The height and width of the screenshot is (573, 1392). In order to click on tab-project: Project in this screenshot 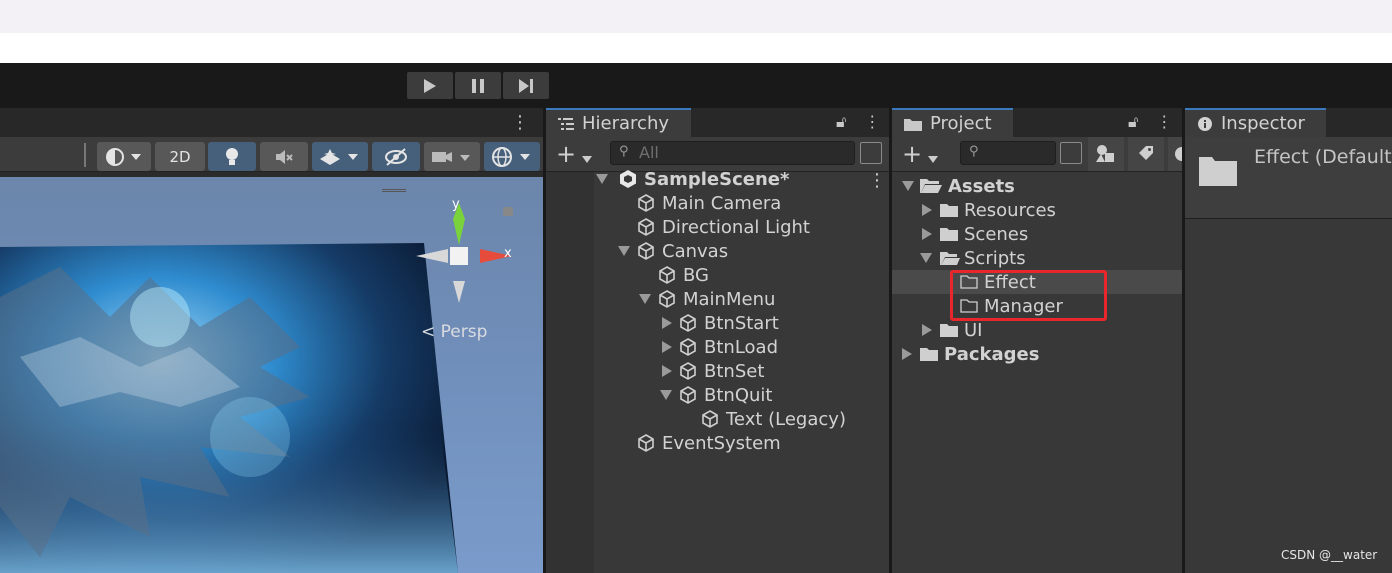, I will do `click(952, 122)`.